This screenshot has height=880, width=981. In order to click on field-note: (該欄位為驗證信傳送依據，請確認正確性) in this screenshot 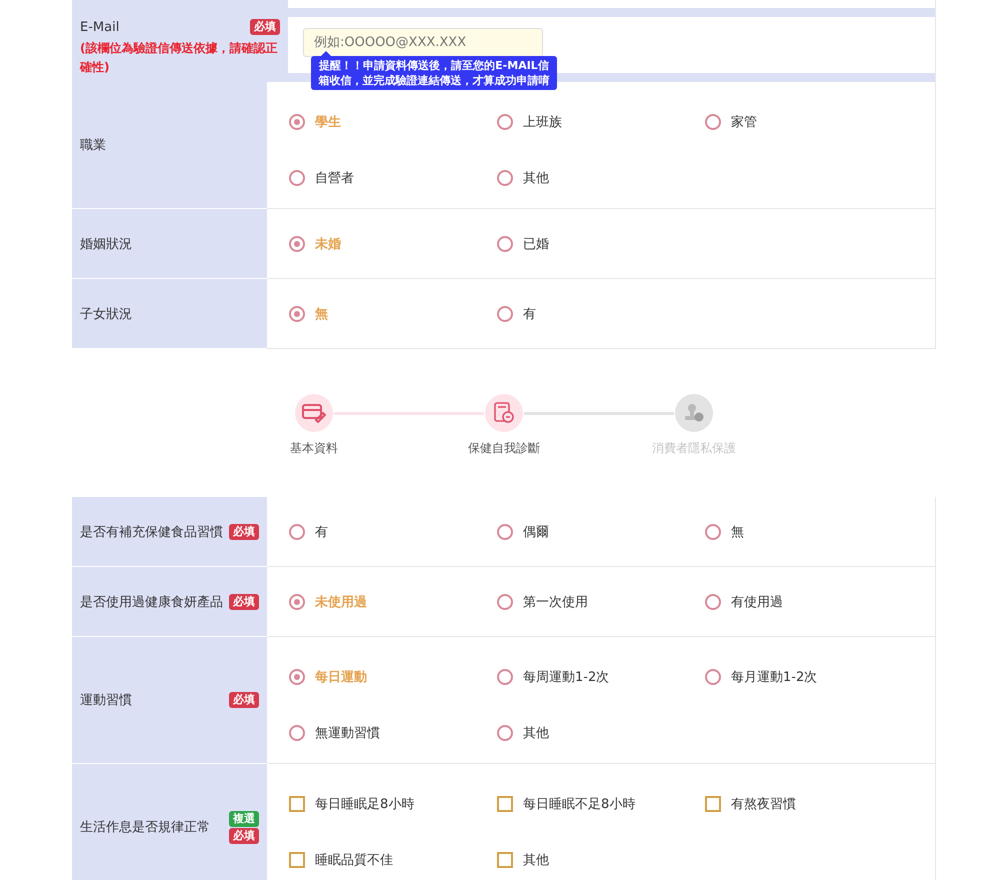, I will do `click(179, 58)`.